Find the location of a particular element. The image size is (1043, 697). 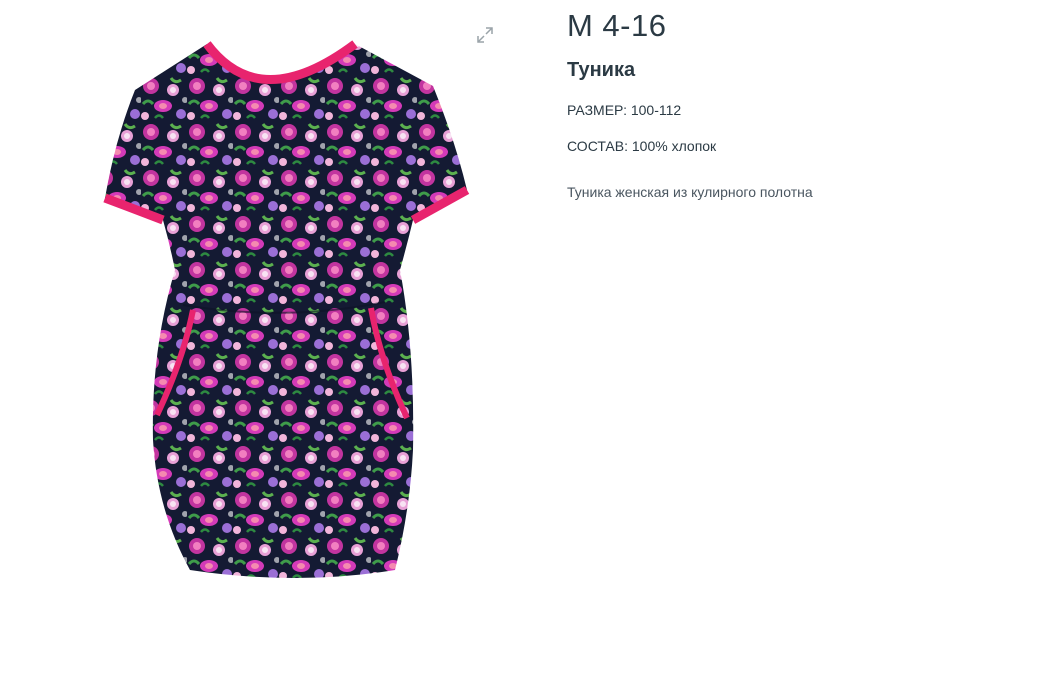

product-title: Туника is located at coordinates (601, 70).